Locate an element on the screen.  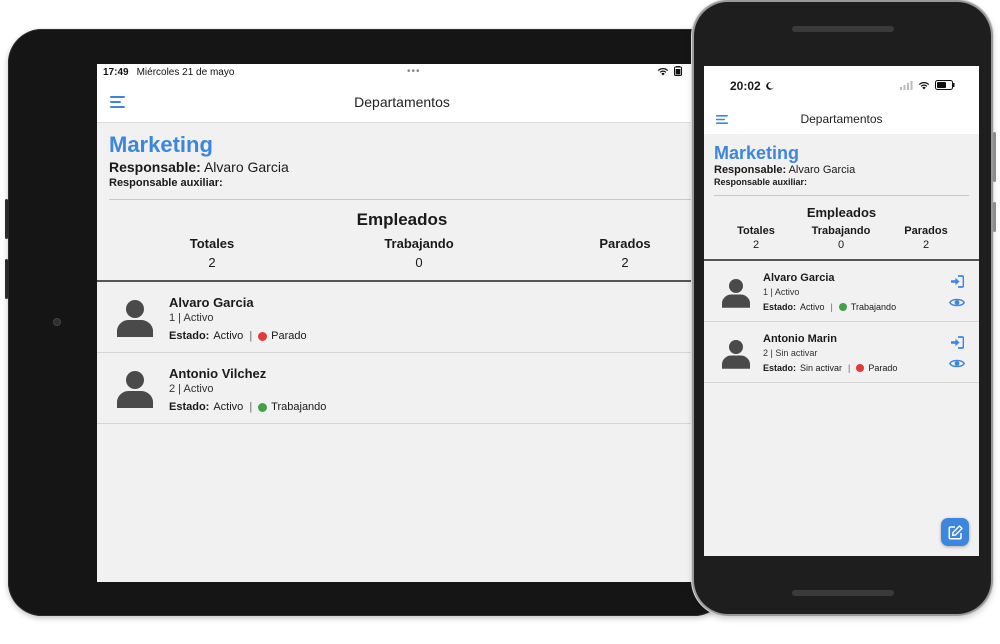
edit-button is located at coordinates (955, 532).